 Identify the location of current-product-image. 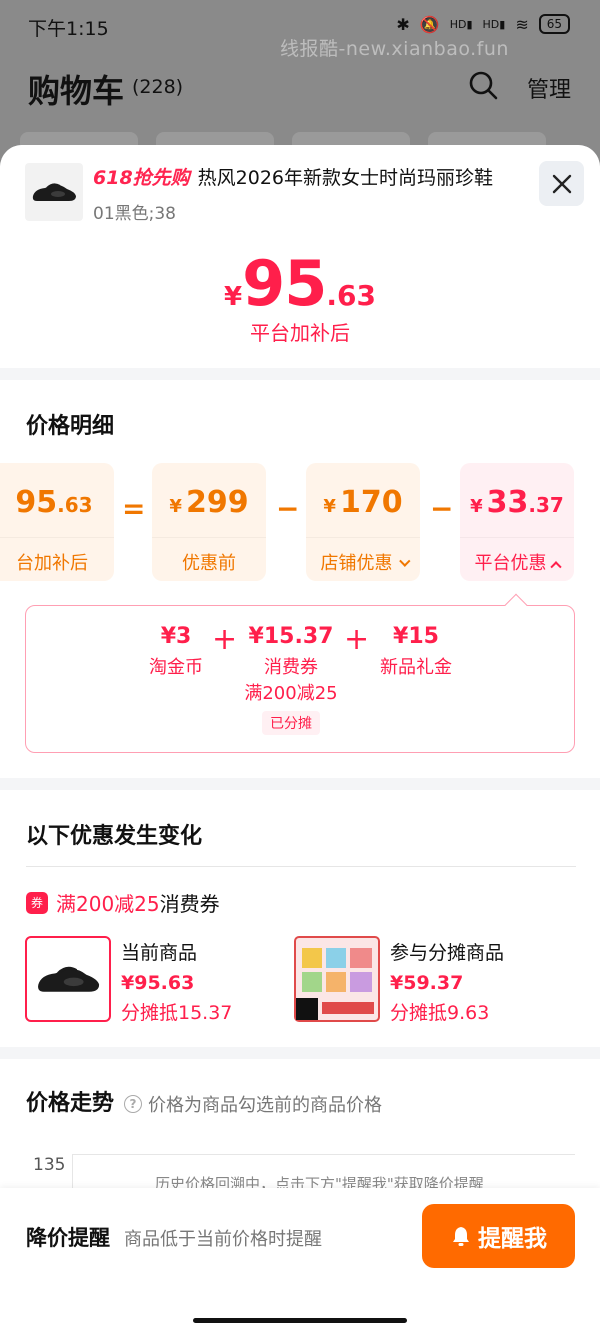
(68, 979).